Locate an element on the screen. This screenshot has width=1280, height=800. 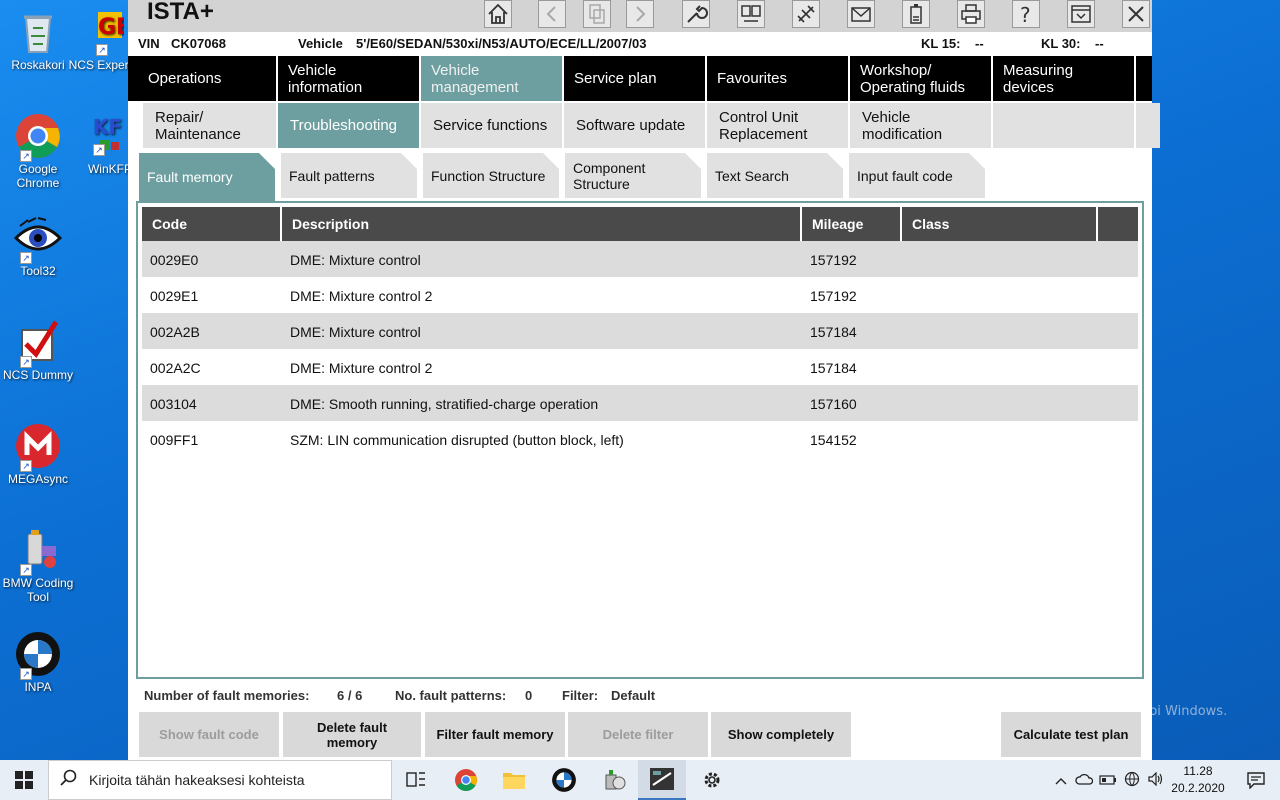
column-header-mileage: Mileage is located at coordinates (852, 224).